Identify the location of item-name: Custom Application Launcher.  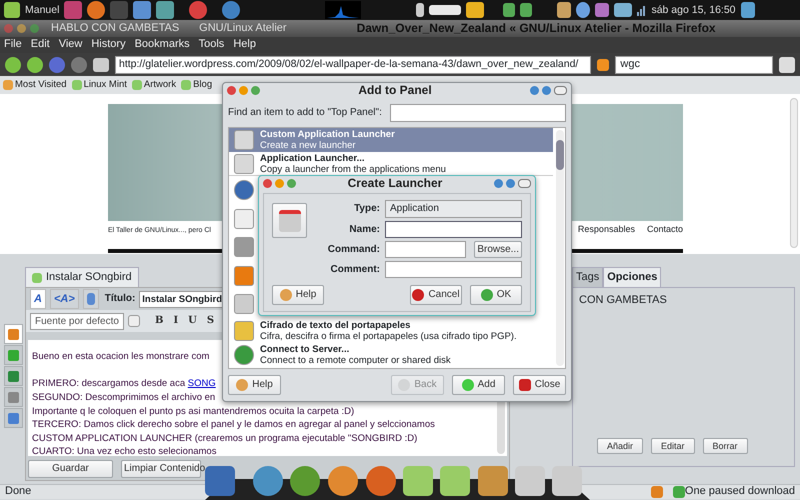
(327, 134).